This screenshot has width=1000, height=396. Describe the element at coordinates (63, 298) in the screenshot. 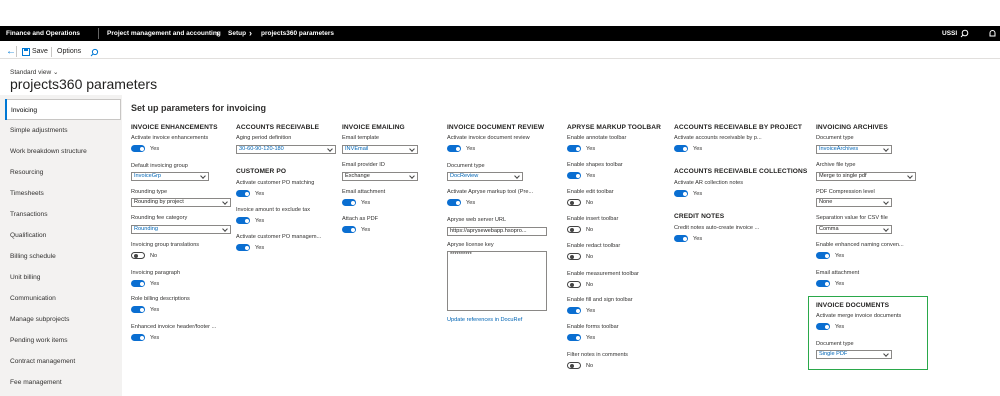

I see `sidebar-item-communication: Communication` at that location.